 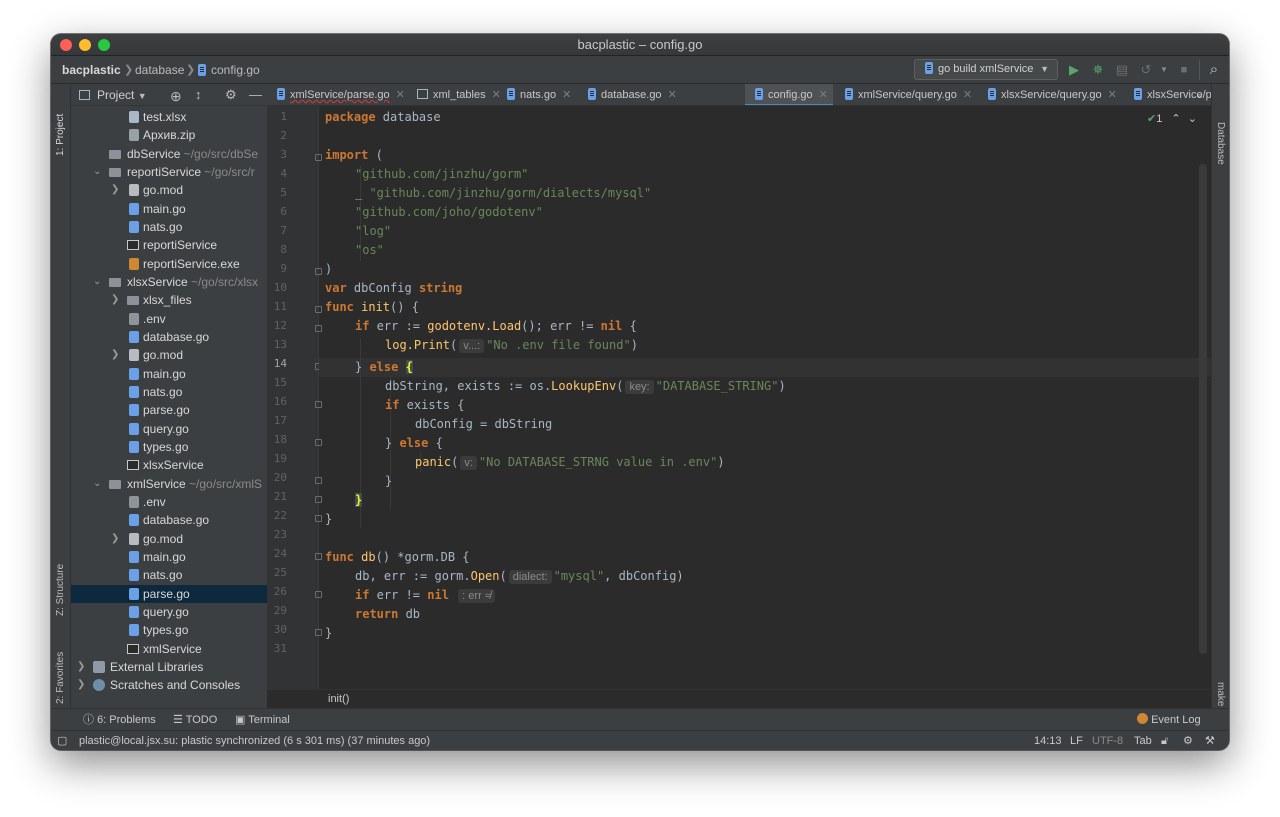 What do you see at coordinates (1164, 70) in the screenshot?
I see `chevron-down-icon: ▼` at bounding box center [1164, 70].